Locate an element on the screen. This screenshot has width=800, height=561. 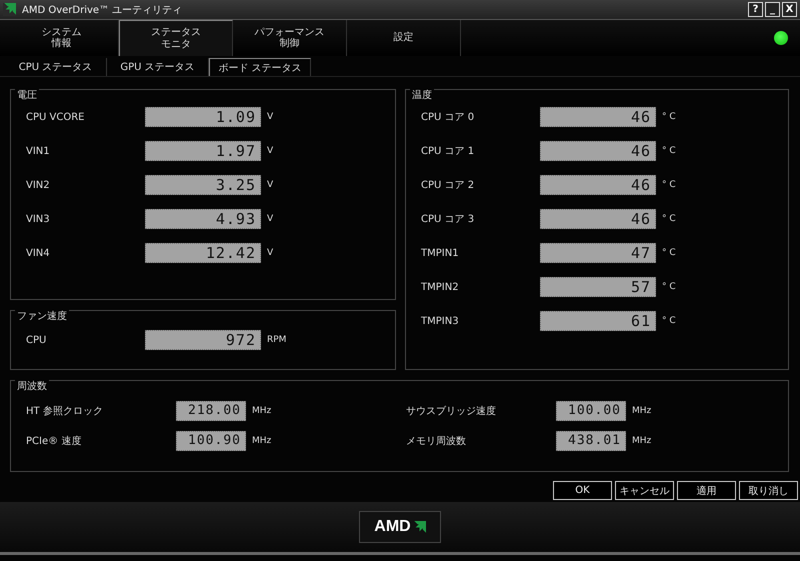
group-title: ファン速度 is located at coordinates (42, 316).